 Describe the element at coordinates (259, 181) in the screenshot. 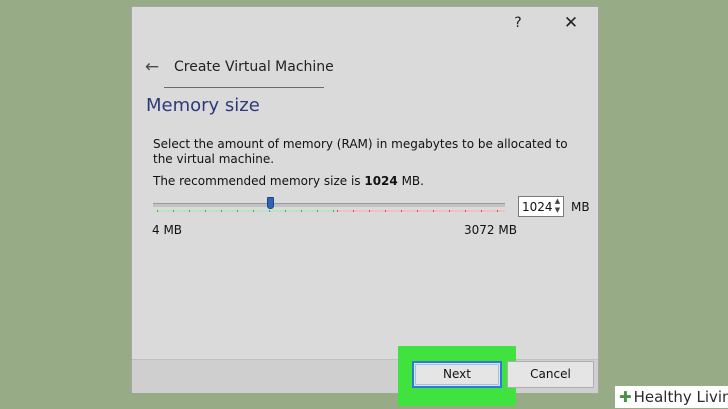

I see `recommended-prefix: The recommended memory size is` at that location.